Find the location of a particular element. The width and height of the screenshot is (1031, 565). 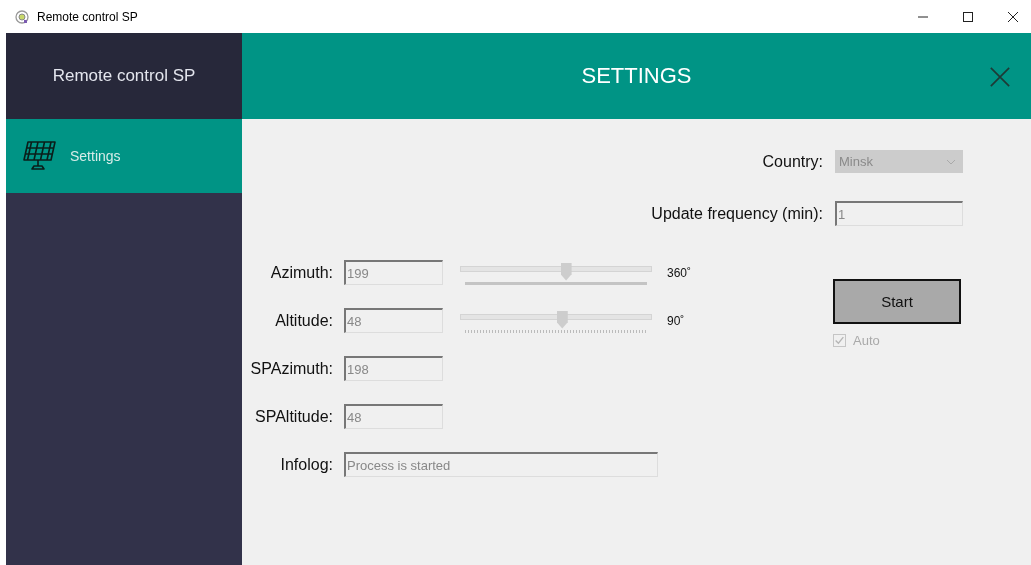

input-field: Process is started is located at coordinates (501, 464).